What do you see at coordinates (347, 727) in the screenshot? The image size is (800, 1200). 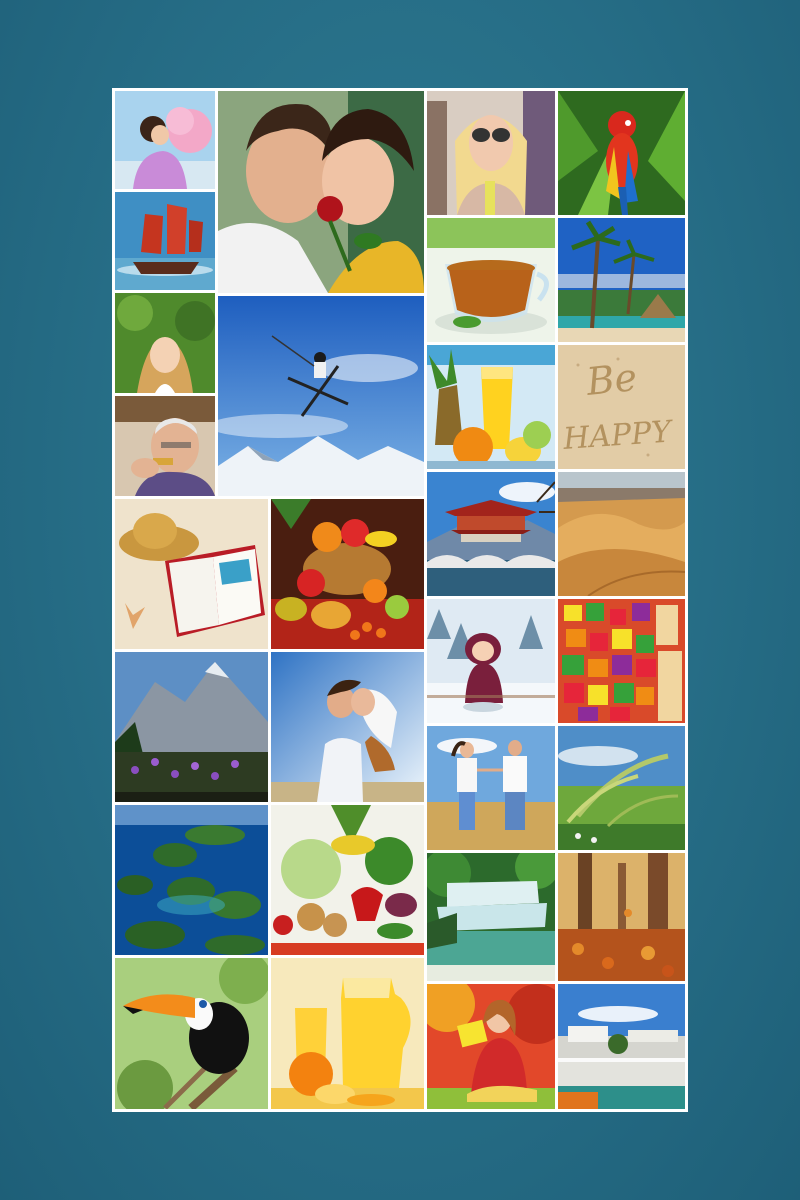 I see `embracing-couple-photo` at bounding box center [347, 727].